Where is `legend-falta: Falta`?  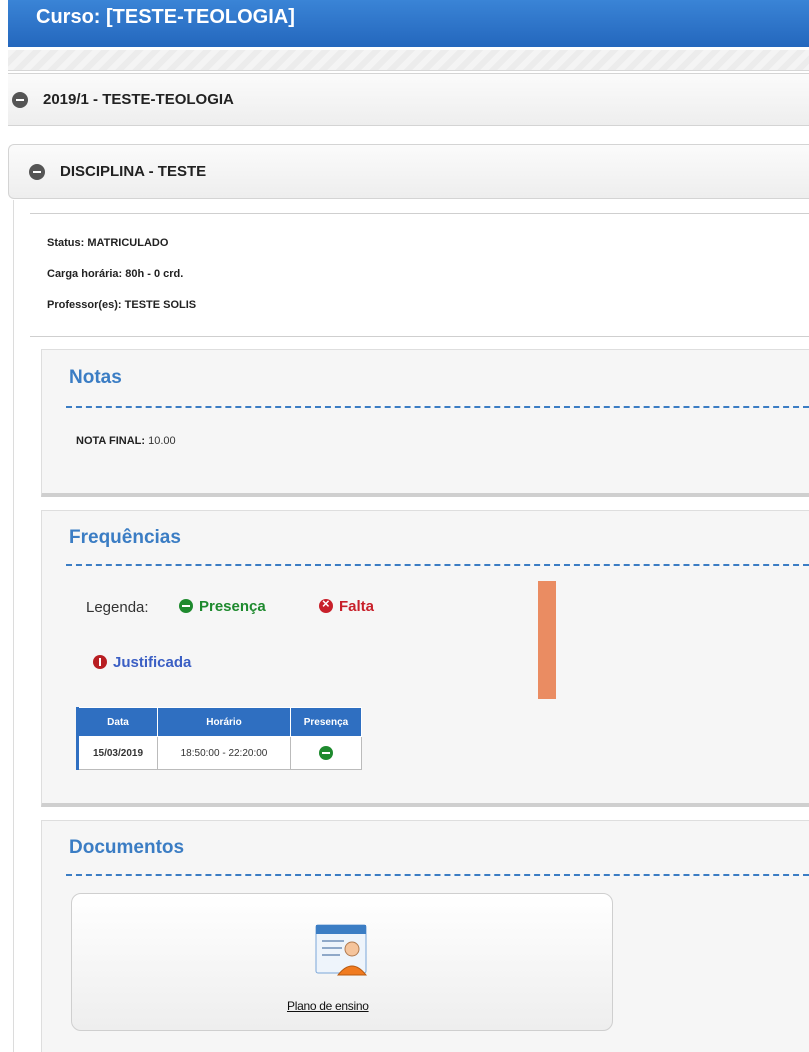 legend-falta: Falta is located at coordinates (347, 605).